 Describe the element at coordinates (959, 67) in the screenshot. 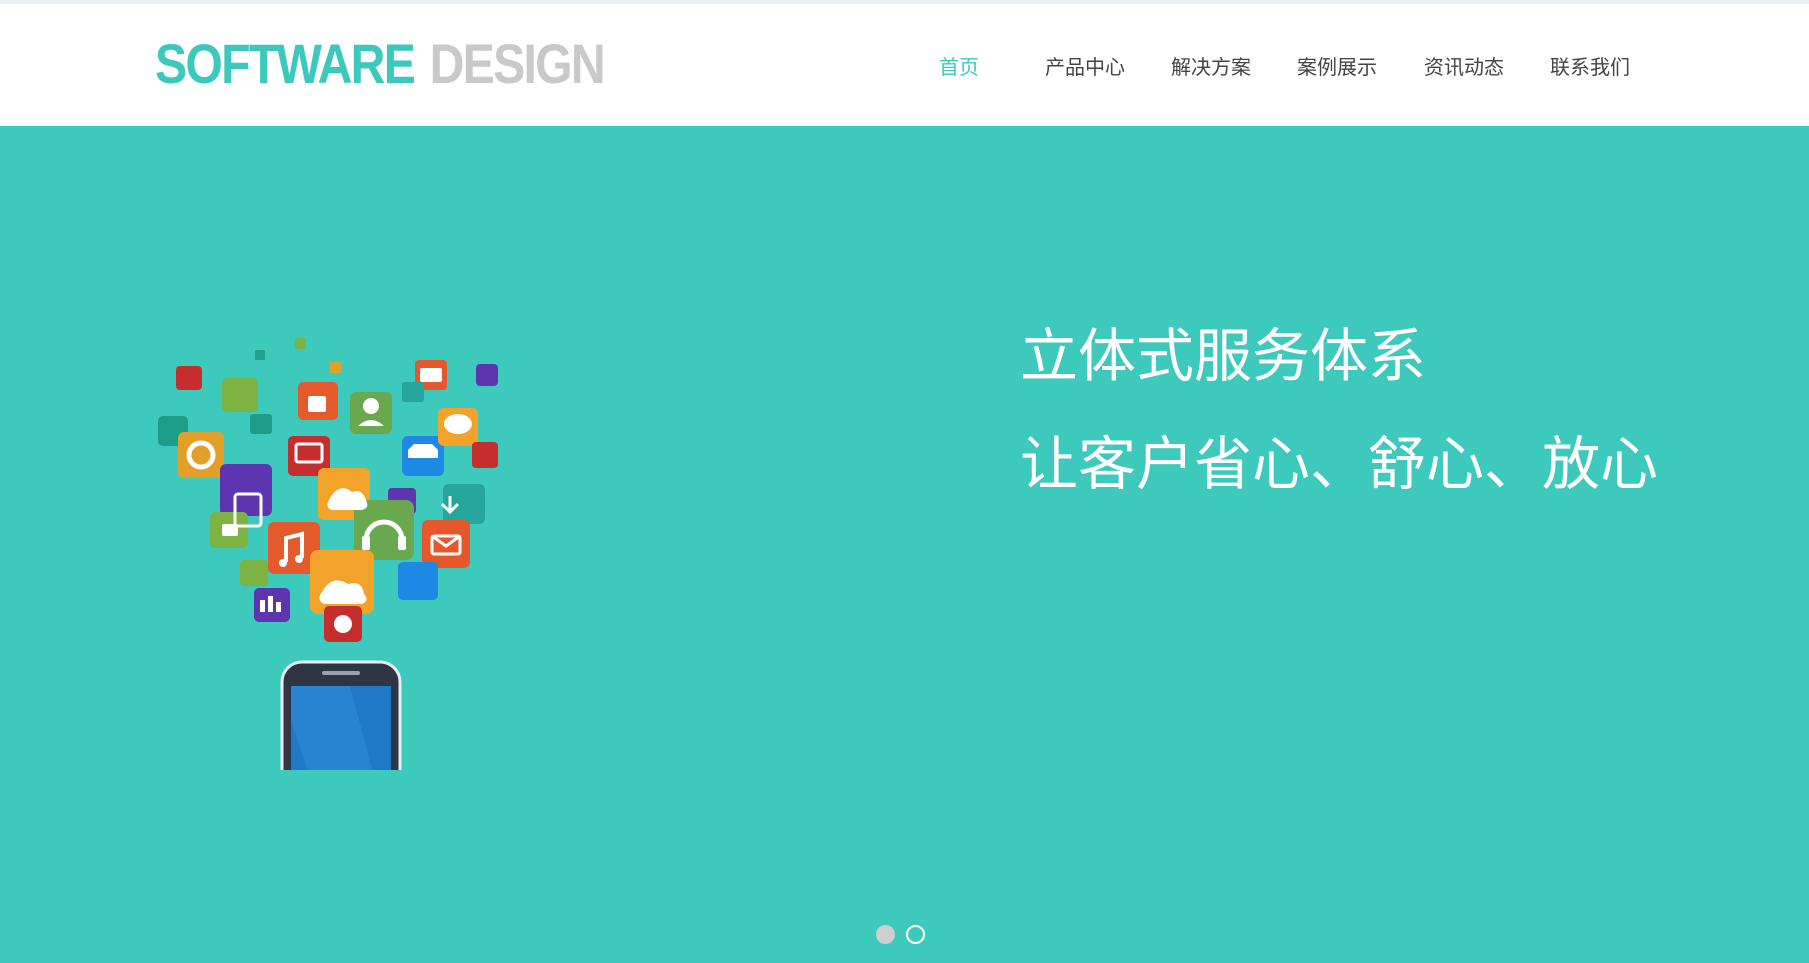

I see `nav-item-home: 首页` at that location.